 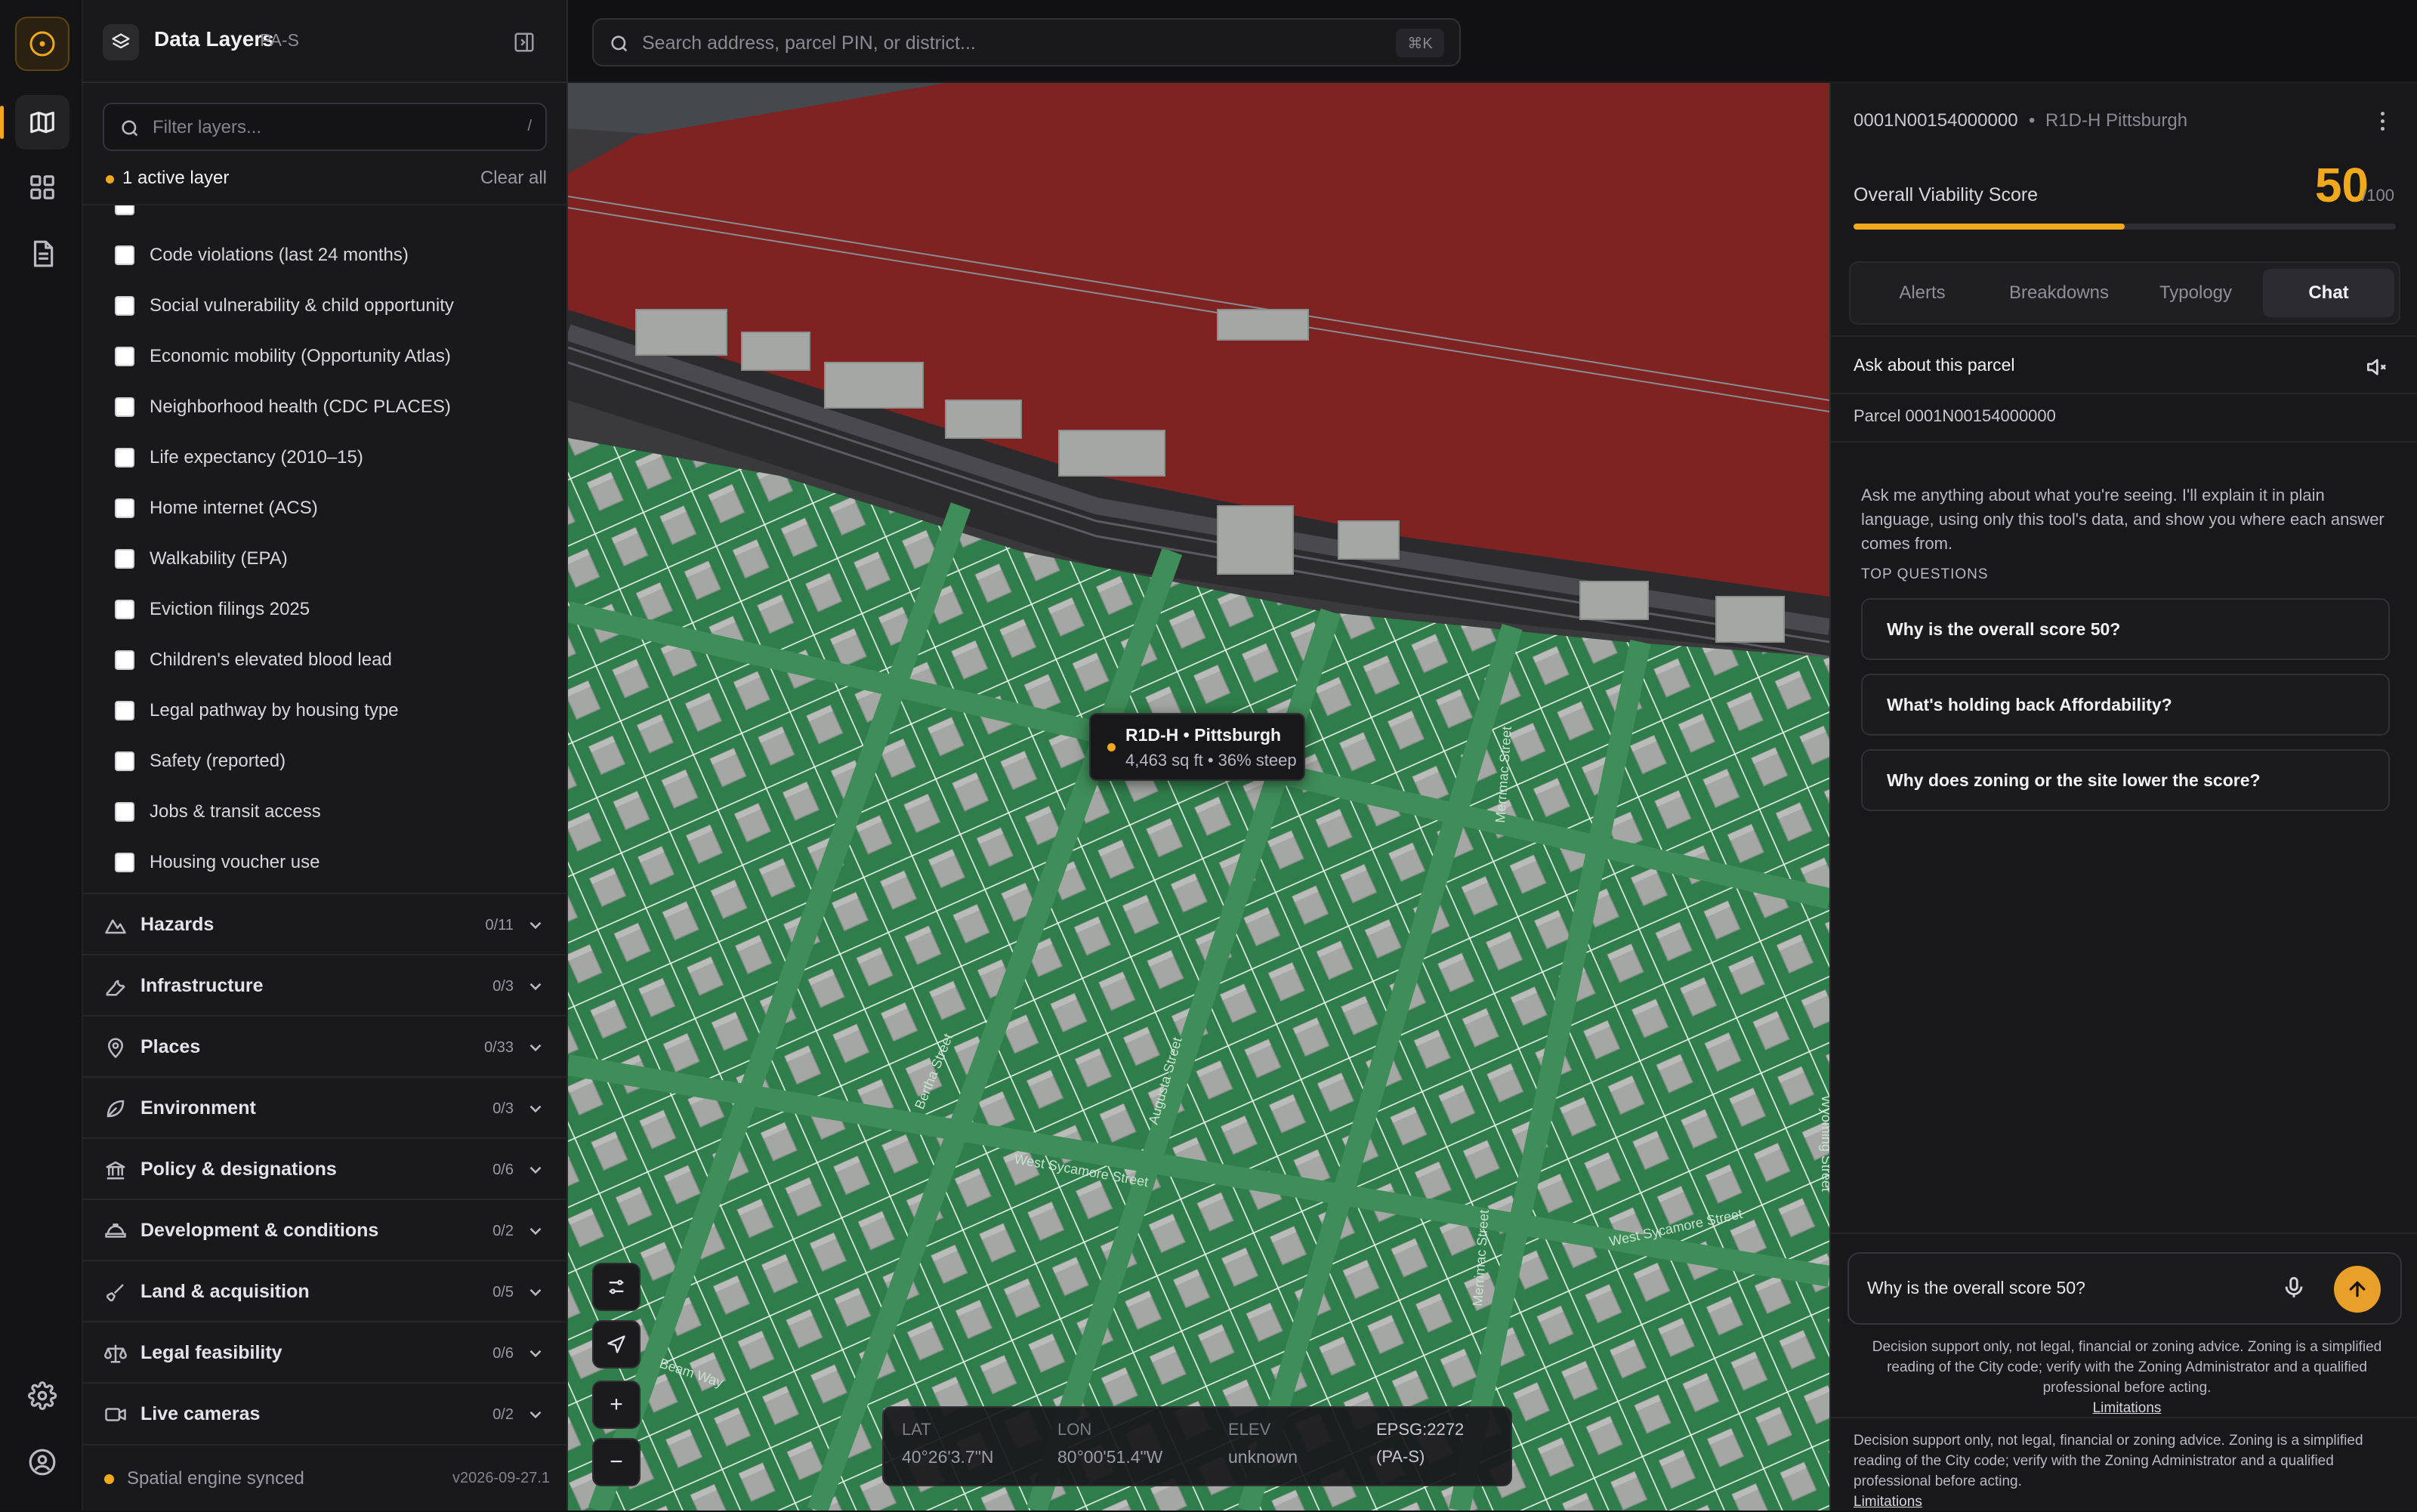 I want to click on elev-value: unknown, so click(x=1263, y=1457).